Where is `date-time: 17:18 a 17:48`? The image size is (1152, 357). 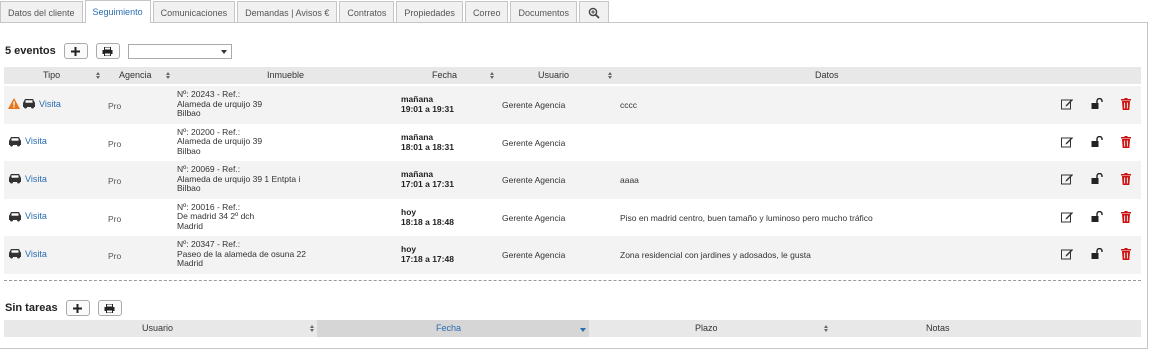 date-time: 17:18 a 17:48 is located at coordinates (427, 259).